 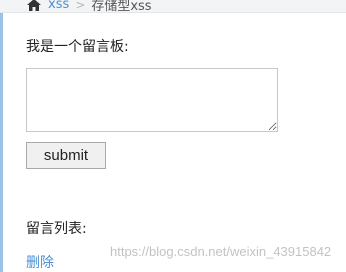 I want to click on breadcrumb-current: 存储型xss, so click(x=121, y=6).